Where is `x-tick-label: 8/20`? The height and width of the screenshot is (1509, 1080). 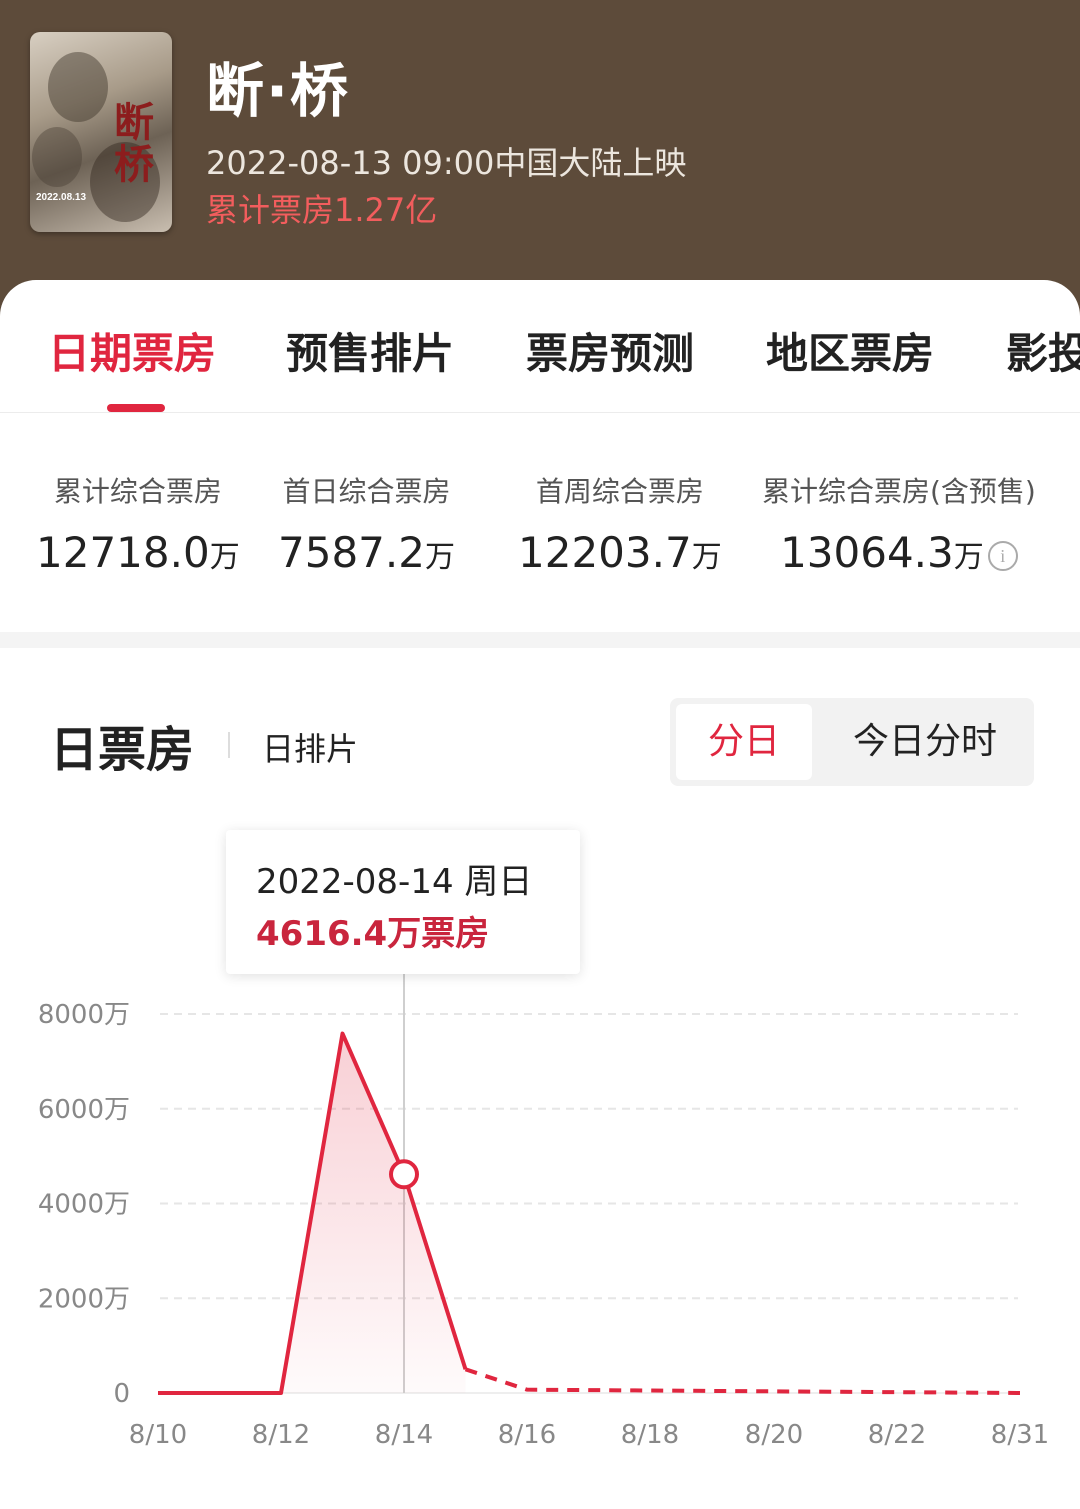 x-tick-label: 8/20 is located at coordinates (774, 1435).